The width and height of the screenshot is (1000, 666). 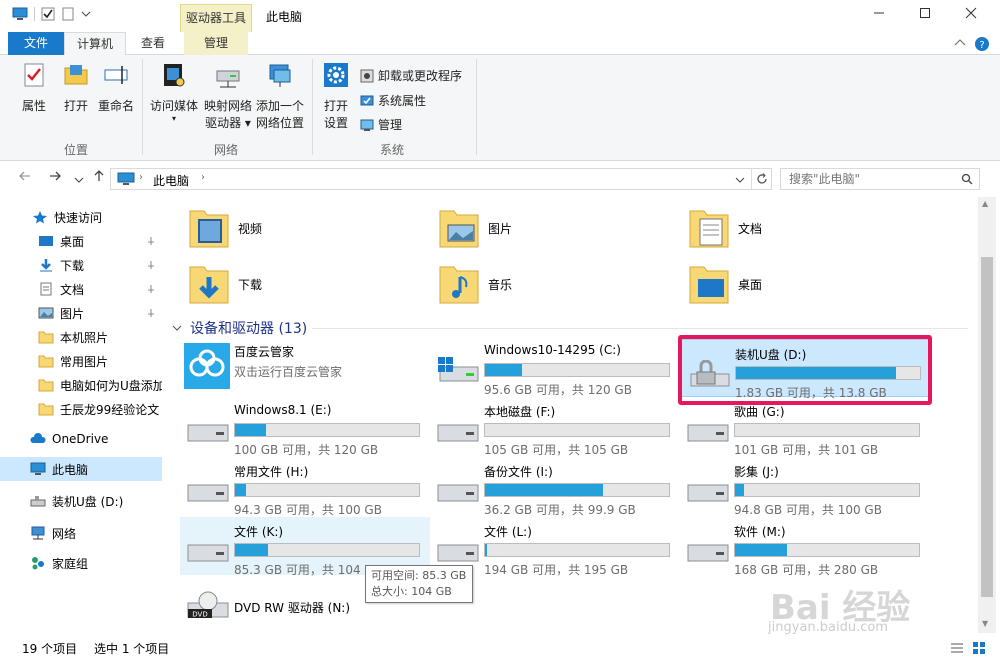 I want to click on network-group-label: 网络, so click(x=226, y=150).